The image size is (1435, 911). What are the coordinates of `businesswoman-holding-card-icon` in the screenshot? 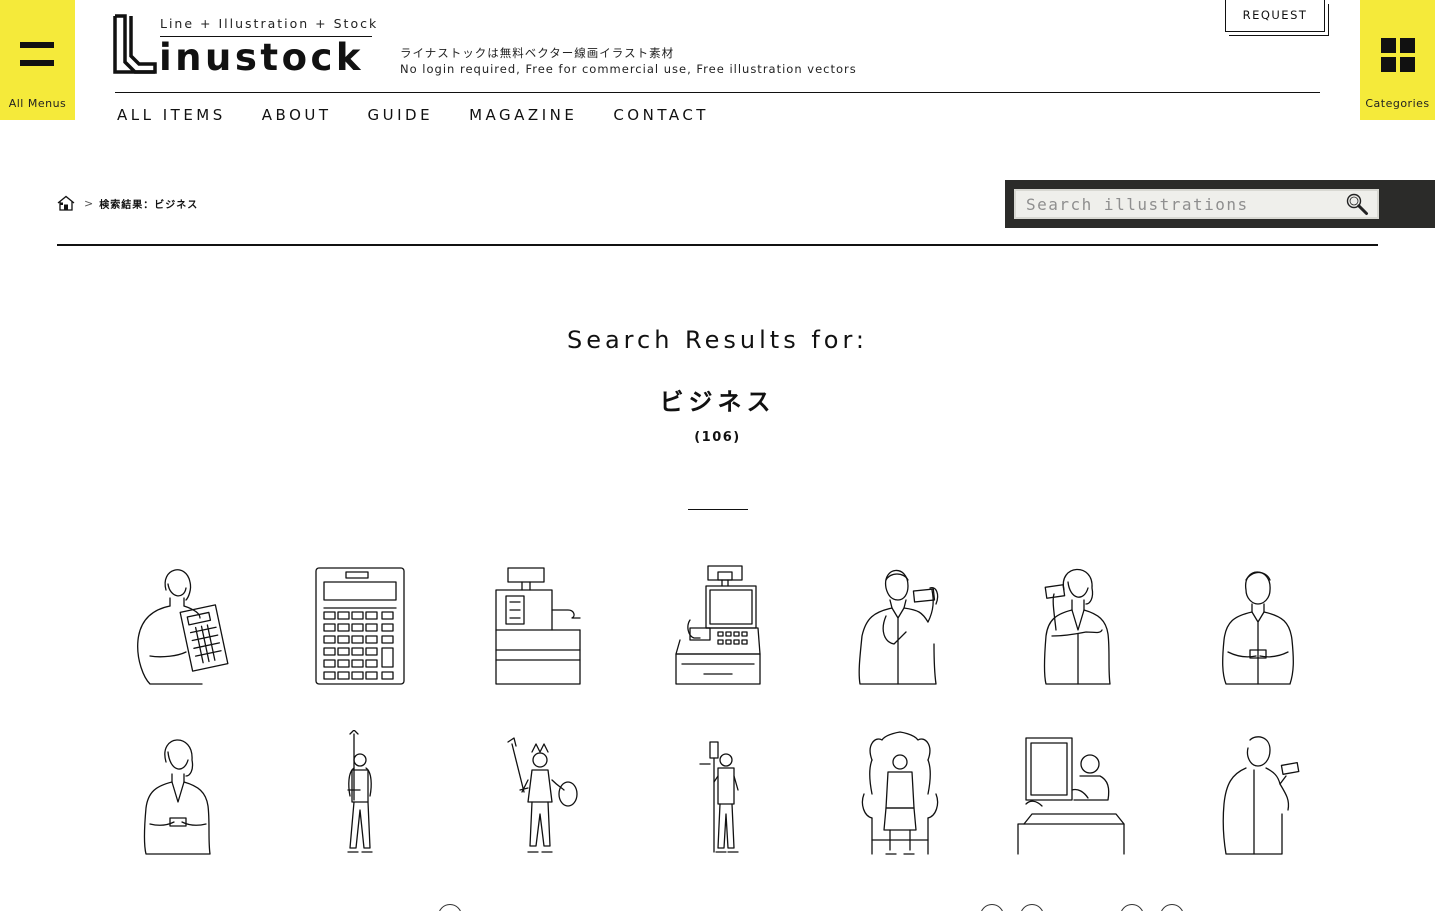 It's located at (177, 797).